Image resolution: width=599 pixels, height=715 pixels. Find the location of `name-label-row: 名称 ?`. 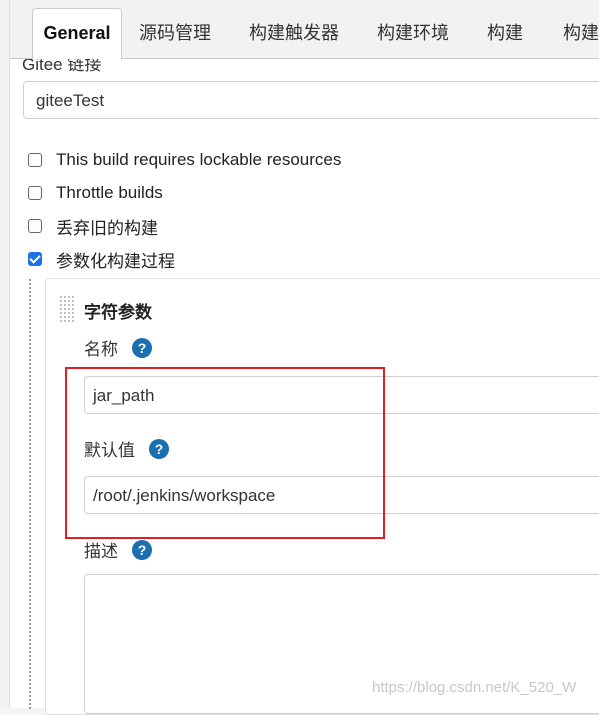

name-label-row: 名称 ? is located at coordinates (118, 347).